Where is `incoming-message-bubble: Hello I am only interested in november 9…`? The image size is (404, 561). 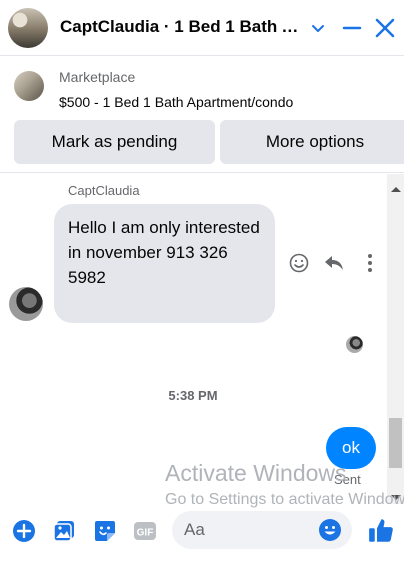 incoming-message-bubble: Hello I am only interested in november 9… is located at coordinates (164, 263).